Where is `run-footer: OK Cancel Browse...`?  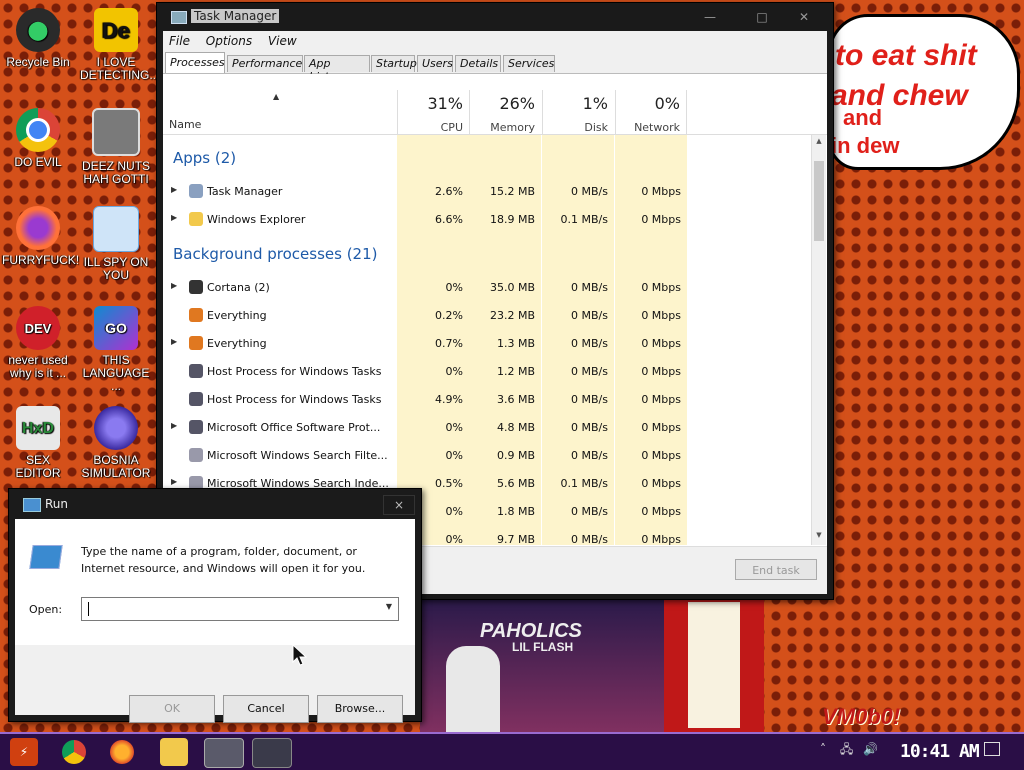 run-footer: OK Cancel Browse... is located at coordinates (215, 684).